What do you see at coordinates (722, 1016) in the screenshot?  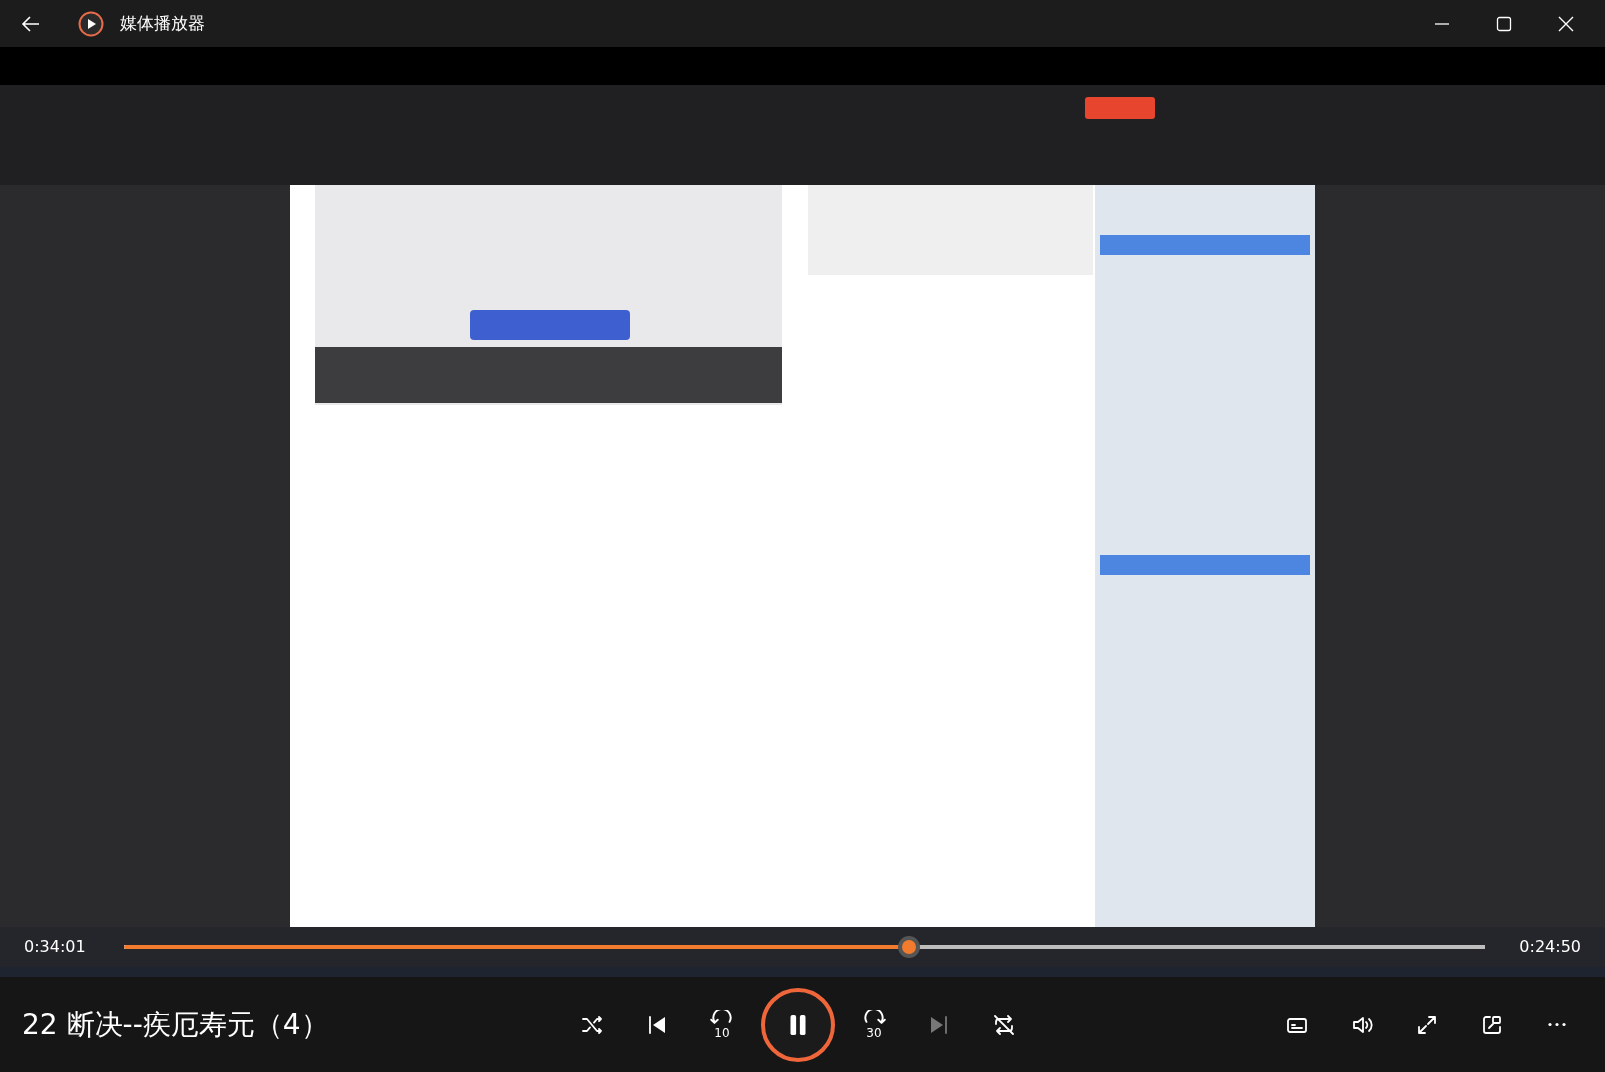 I see `rewind-arrow-icon` at bounding box center [722, 1016].